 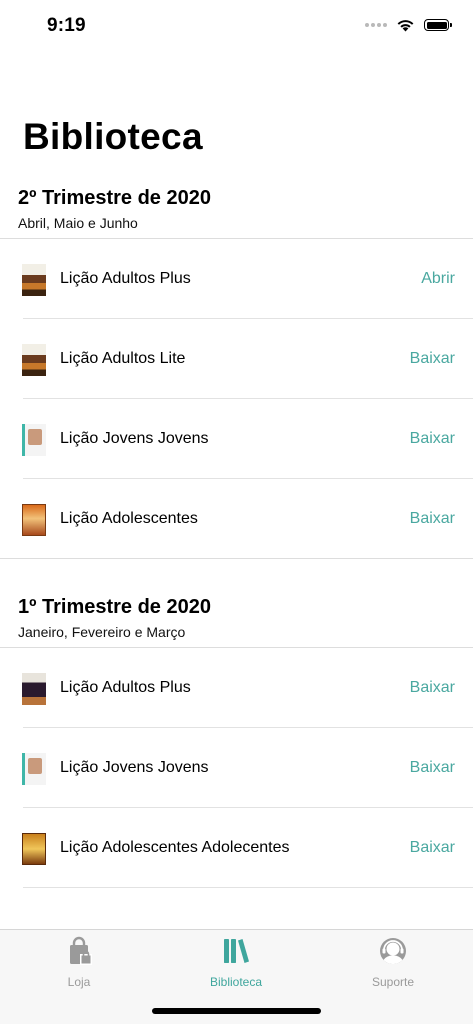 I want to click on tab-label: Loja, so click(x=79, y=982).